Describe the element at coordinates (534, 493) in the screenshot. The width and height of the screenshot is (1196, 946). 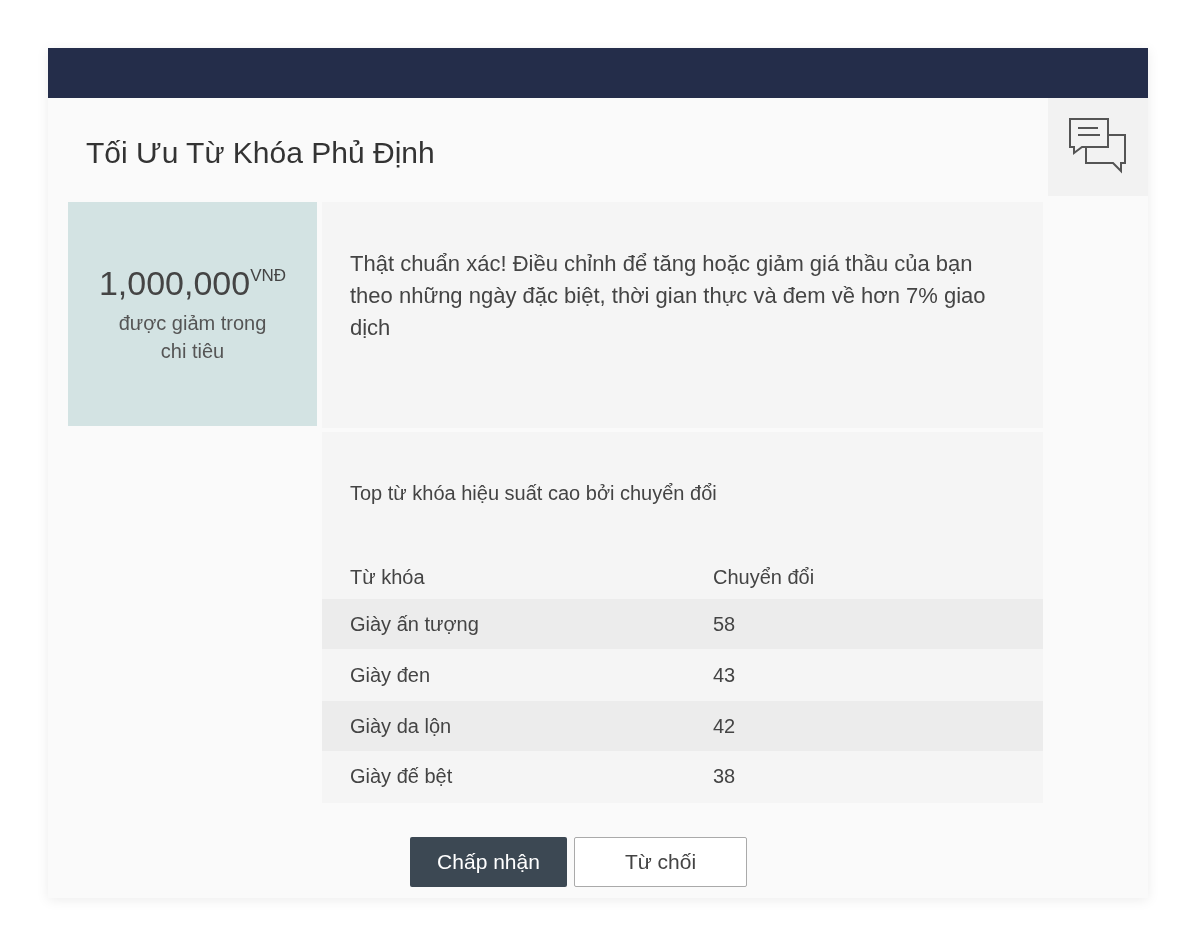
I see `table-title: Top từ khóa hiệu suất cao bởi chuyển đổi` at that location.